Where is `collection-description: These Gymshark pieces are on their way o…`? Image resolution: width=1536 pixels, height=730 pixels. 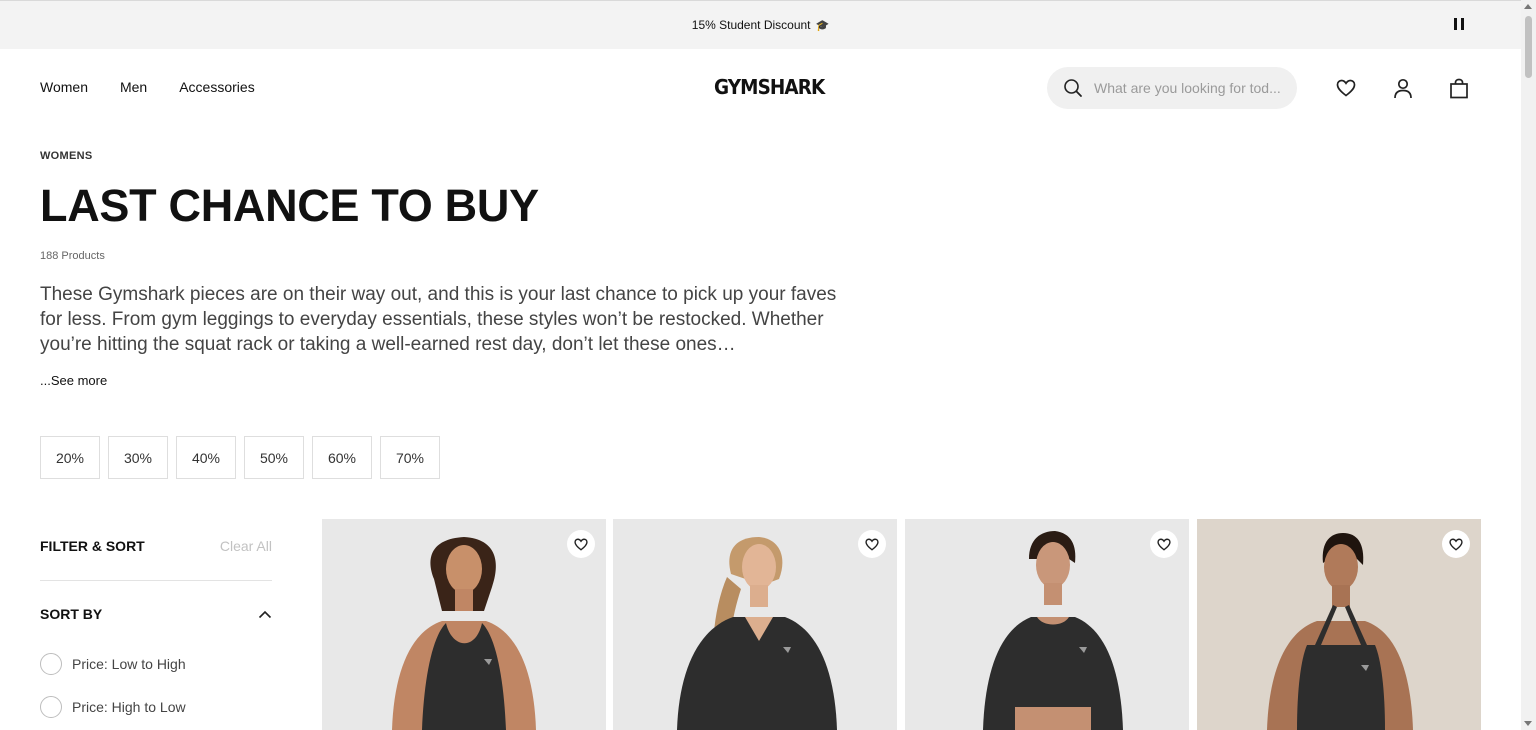 collection-description: These Gymshark pieces are on their way o… is located at coordinates (438, 319).